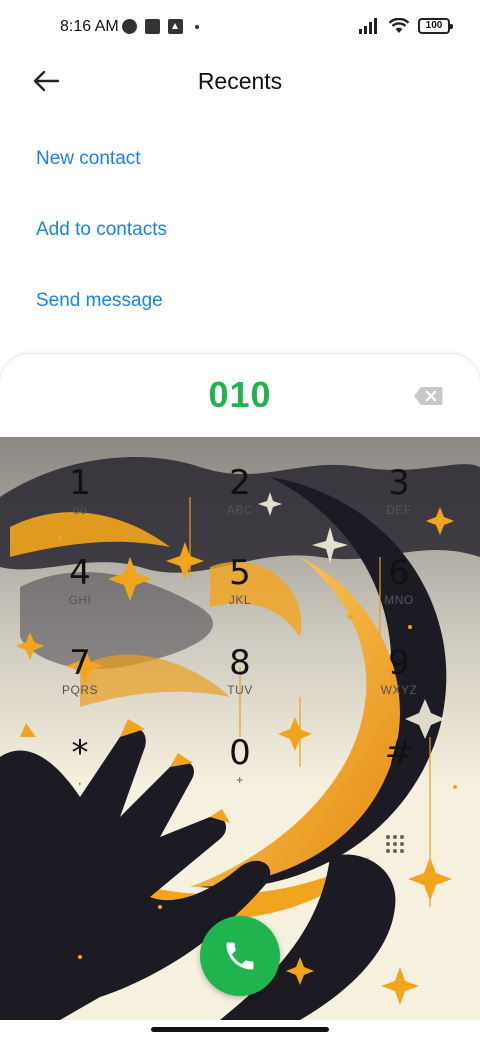  What do you see at coordinates (399, 483) in the screenshot?
I see `key-digit: 3` at bounding box center [399, 483].